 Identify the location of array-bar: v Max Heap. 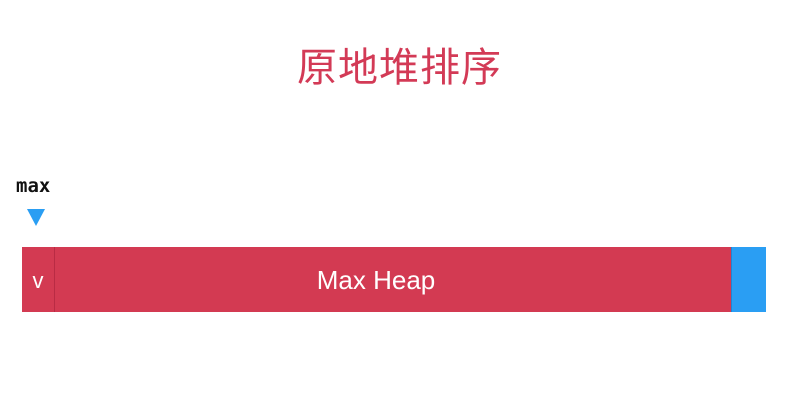
(394, 279).